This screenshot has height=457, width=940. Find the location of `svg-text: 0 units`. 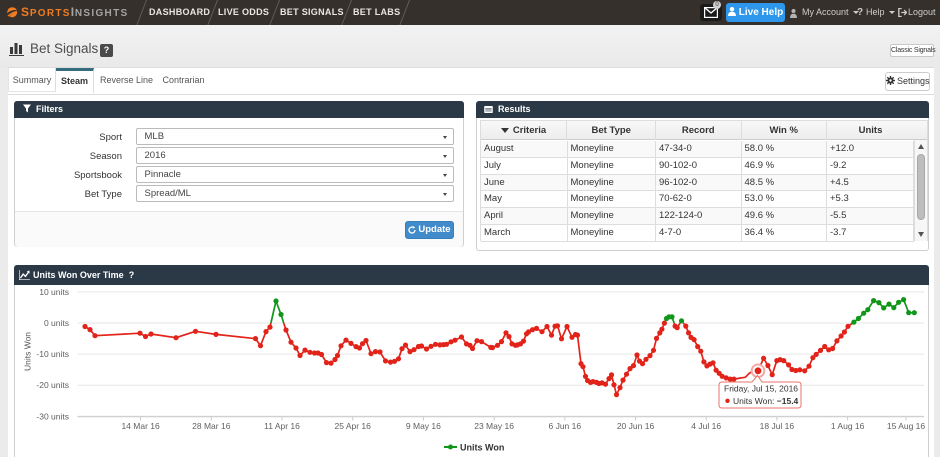

svg-text: 0 units is located at coordinates (56, 323).